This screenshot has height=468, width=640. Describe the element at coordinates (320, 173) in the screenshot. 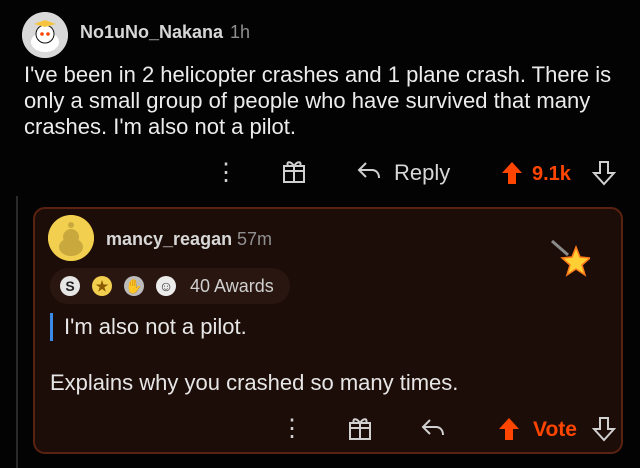

I see `comment-action-bar: ⋮ Reply 9.1k` at that location.